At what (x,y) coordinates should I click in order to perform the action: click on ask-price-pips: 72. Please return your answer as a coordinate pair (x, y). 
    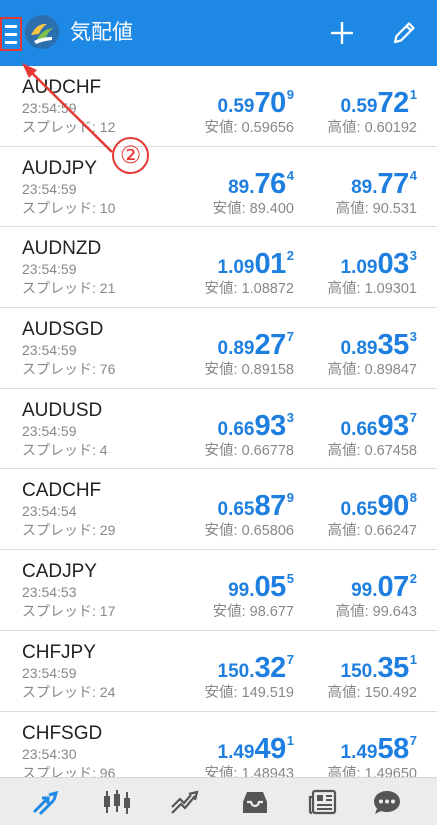
    Looking at the image, I should click on (393, 103).